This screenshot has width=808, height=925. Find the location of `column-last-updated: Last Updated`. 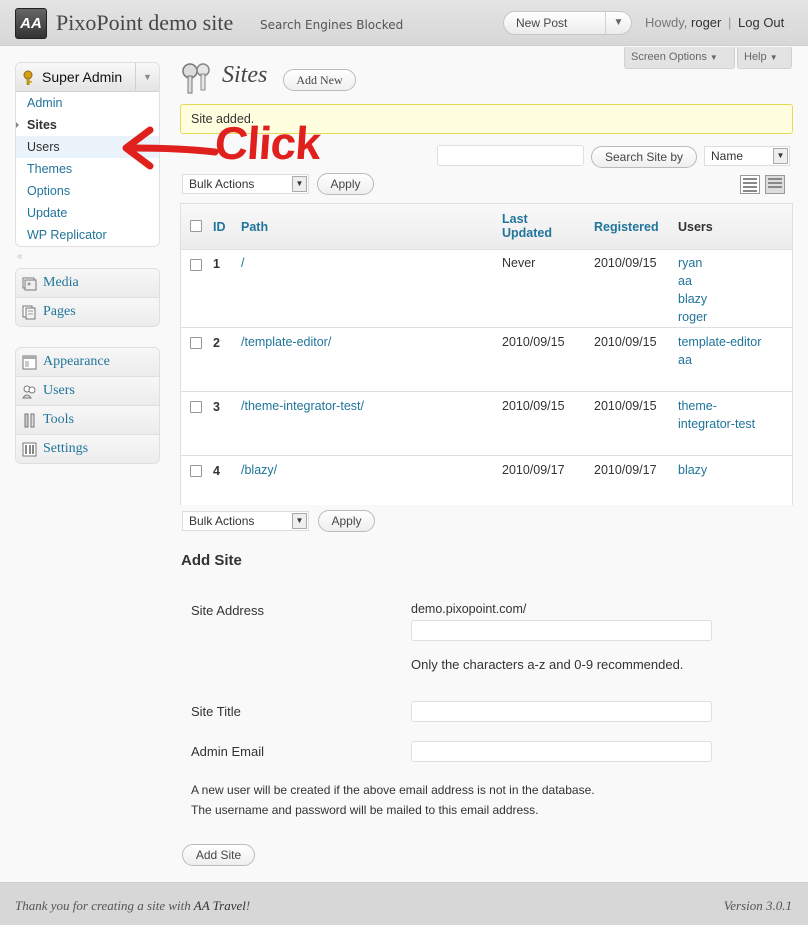

column-last-updated: Last Updated is located at coordinates (527, 226).